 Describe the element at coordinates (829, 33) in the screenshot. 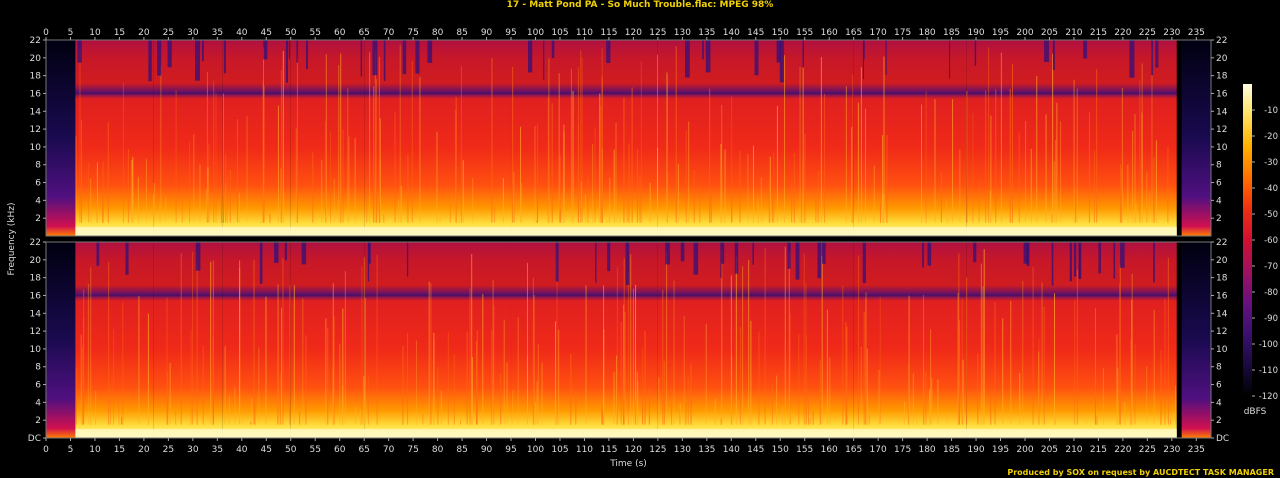

I see `x-tick-label-top: 160` at that location.